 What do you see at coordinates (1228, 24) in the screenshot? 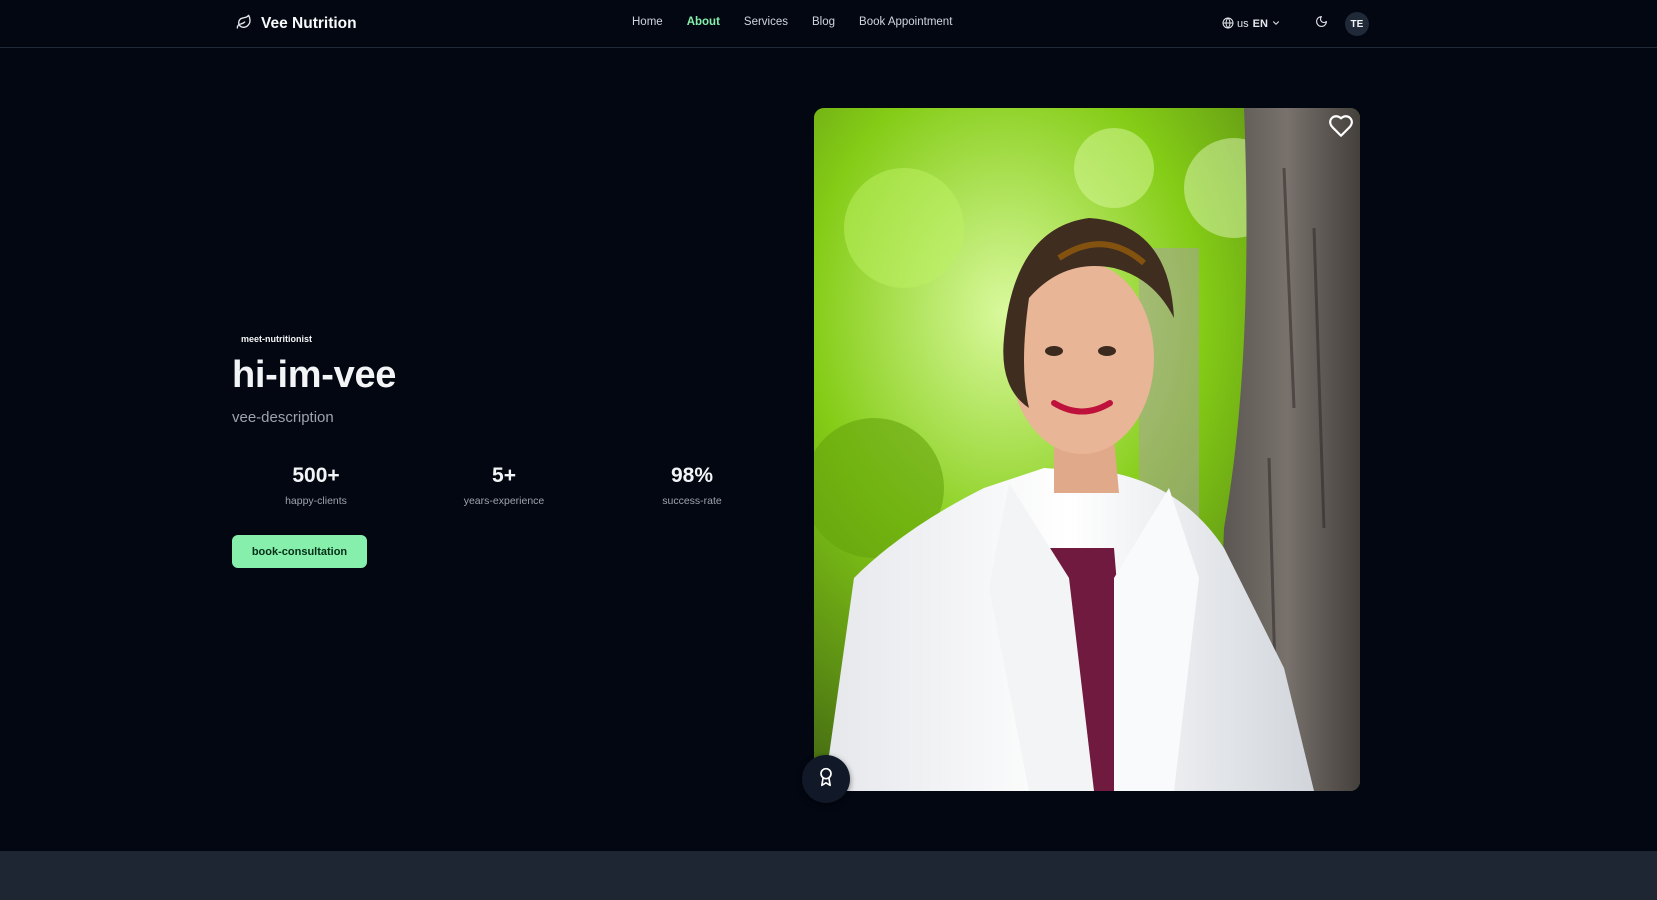
I see `globe-icon` at bounding box center [1228, 24].